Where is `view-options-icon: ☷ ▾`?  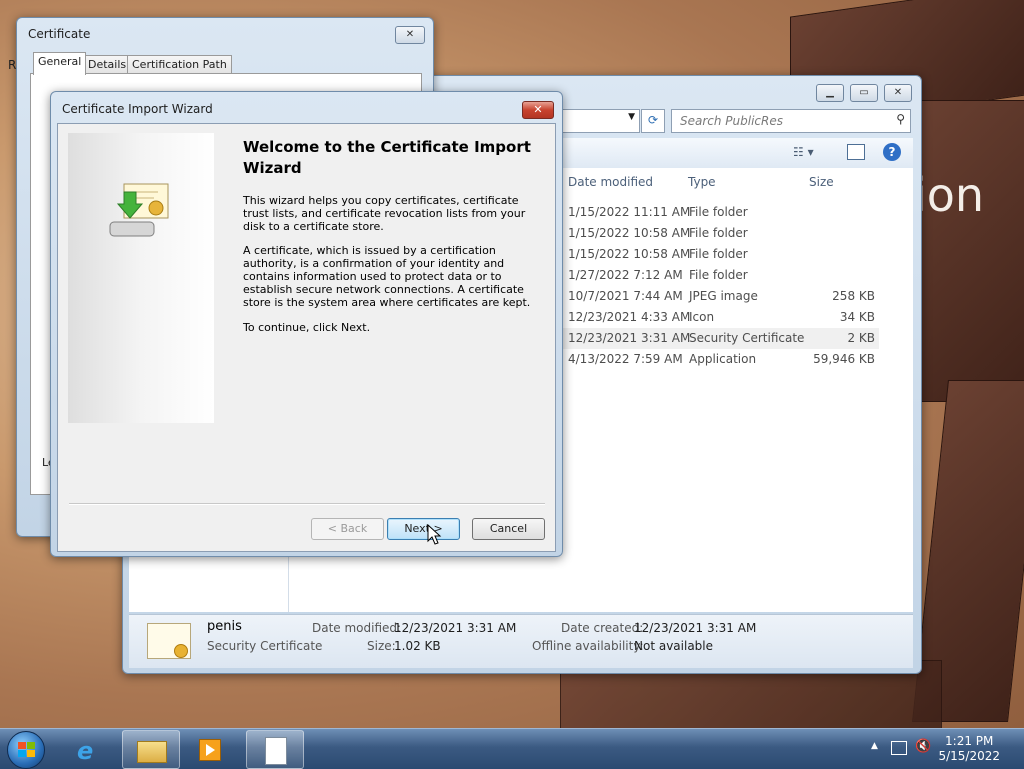
view-options-icon: ☷ ▾ is located at coordinates (803, 152).